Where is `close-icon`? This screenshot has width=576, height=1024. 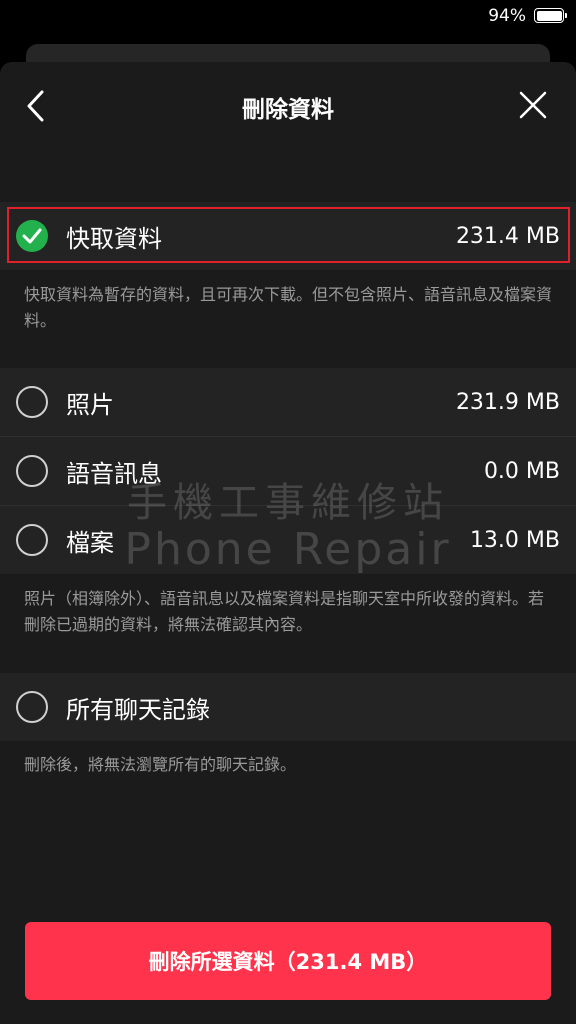
close-icon is located at coordinates (533, 105).